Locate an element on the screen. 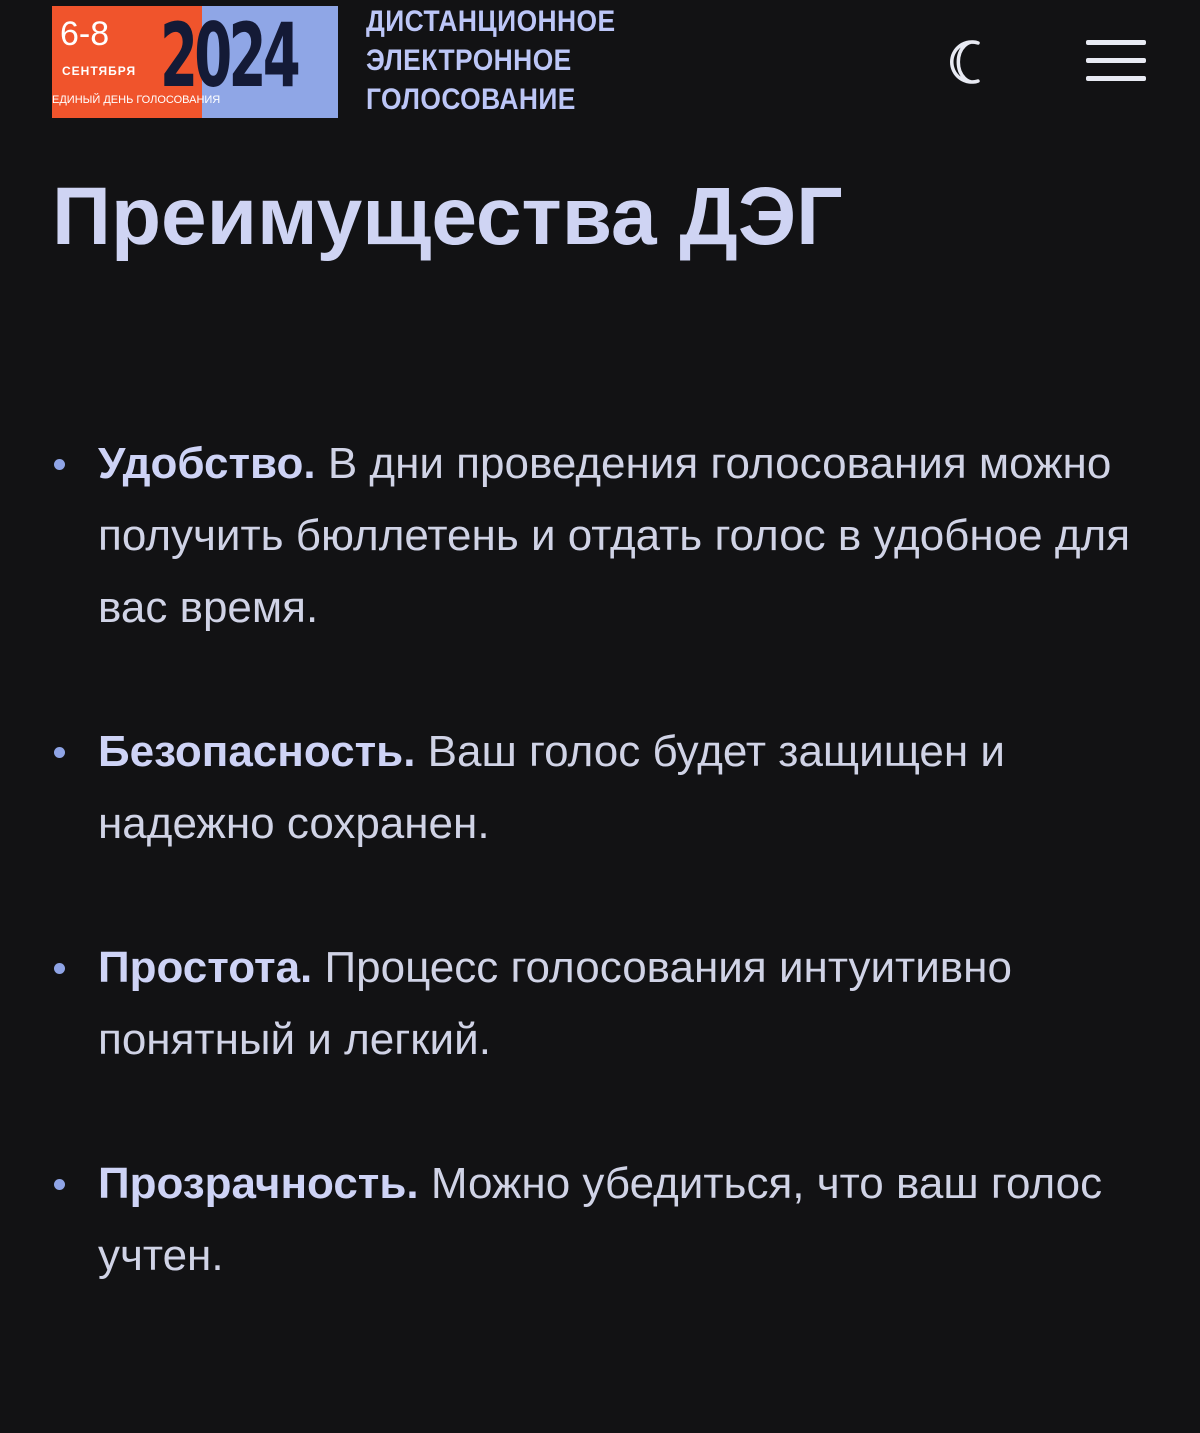 This screenshot has width=1200, height=1433. moon-icon is located at coordinates (968, 64).